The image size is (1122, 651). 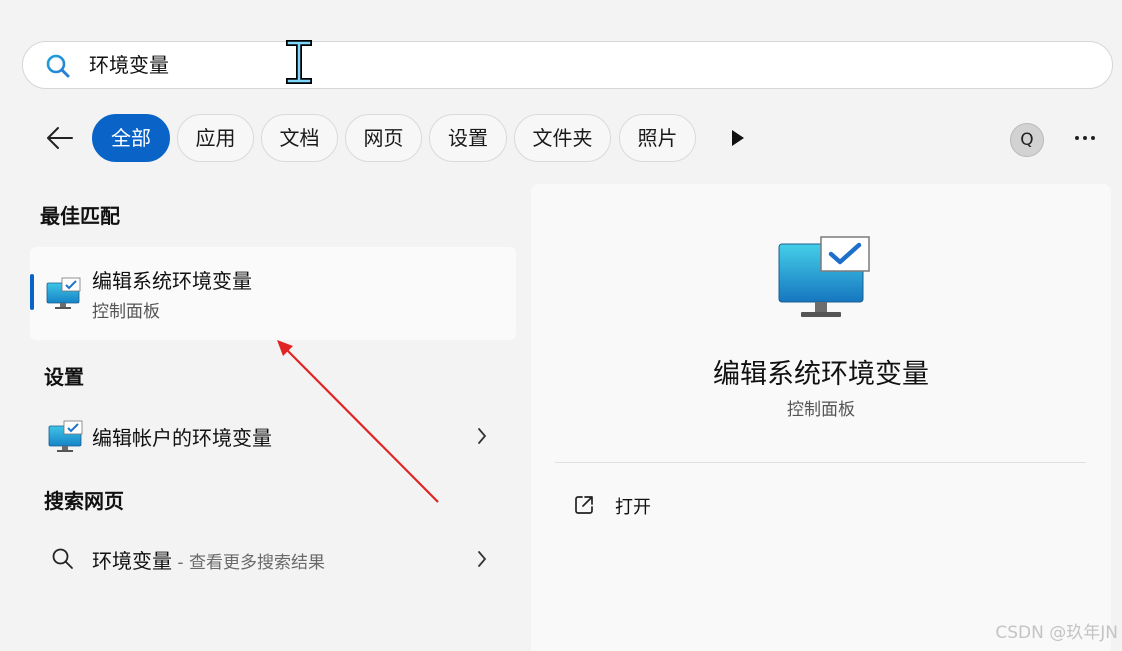 What do you see at coordinates (60, 138) in the screenshot?
I see `back-arrow-icon` at bounding box center [60, 138].